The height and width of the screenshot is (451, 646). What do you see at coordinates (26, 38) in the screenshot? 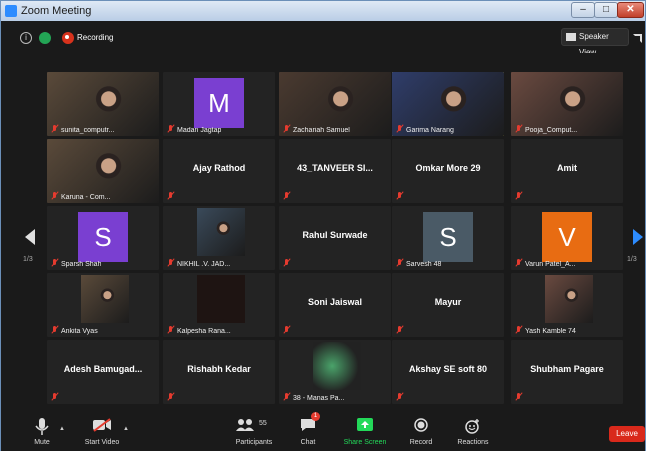
I see `info-icon: i` at bounding box center [26, 38].